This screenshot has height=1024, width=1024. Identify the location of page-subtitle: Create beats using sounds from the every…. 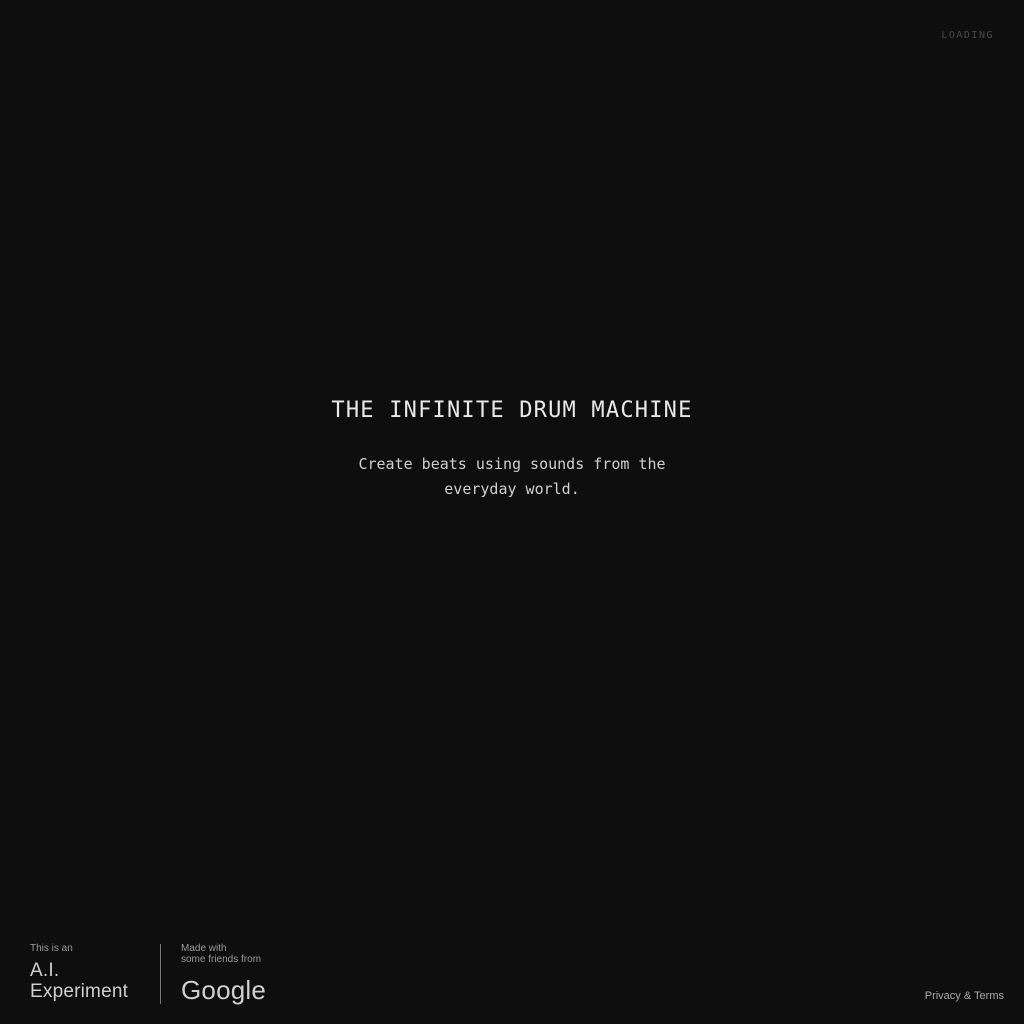
(512, 476).